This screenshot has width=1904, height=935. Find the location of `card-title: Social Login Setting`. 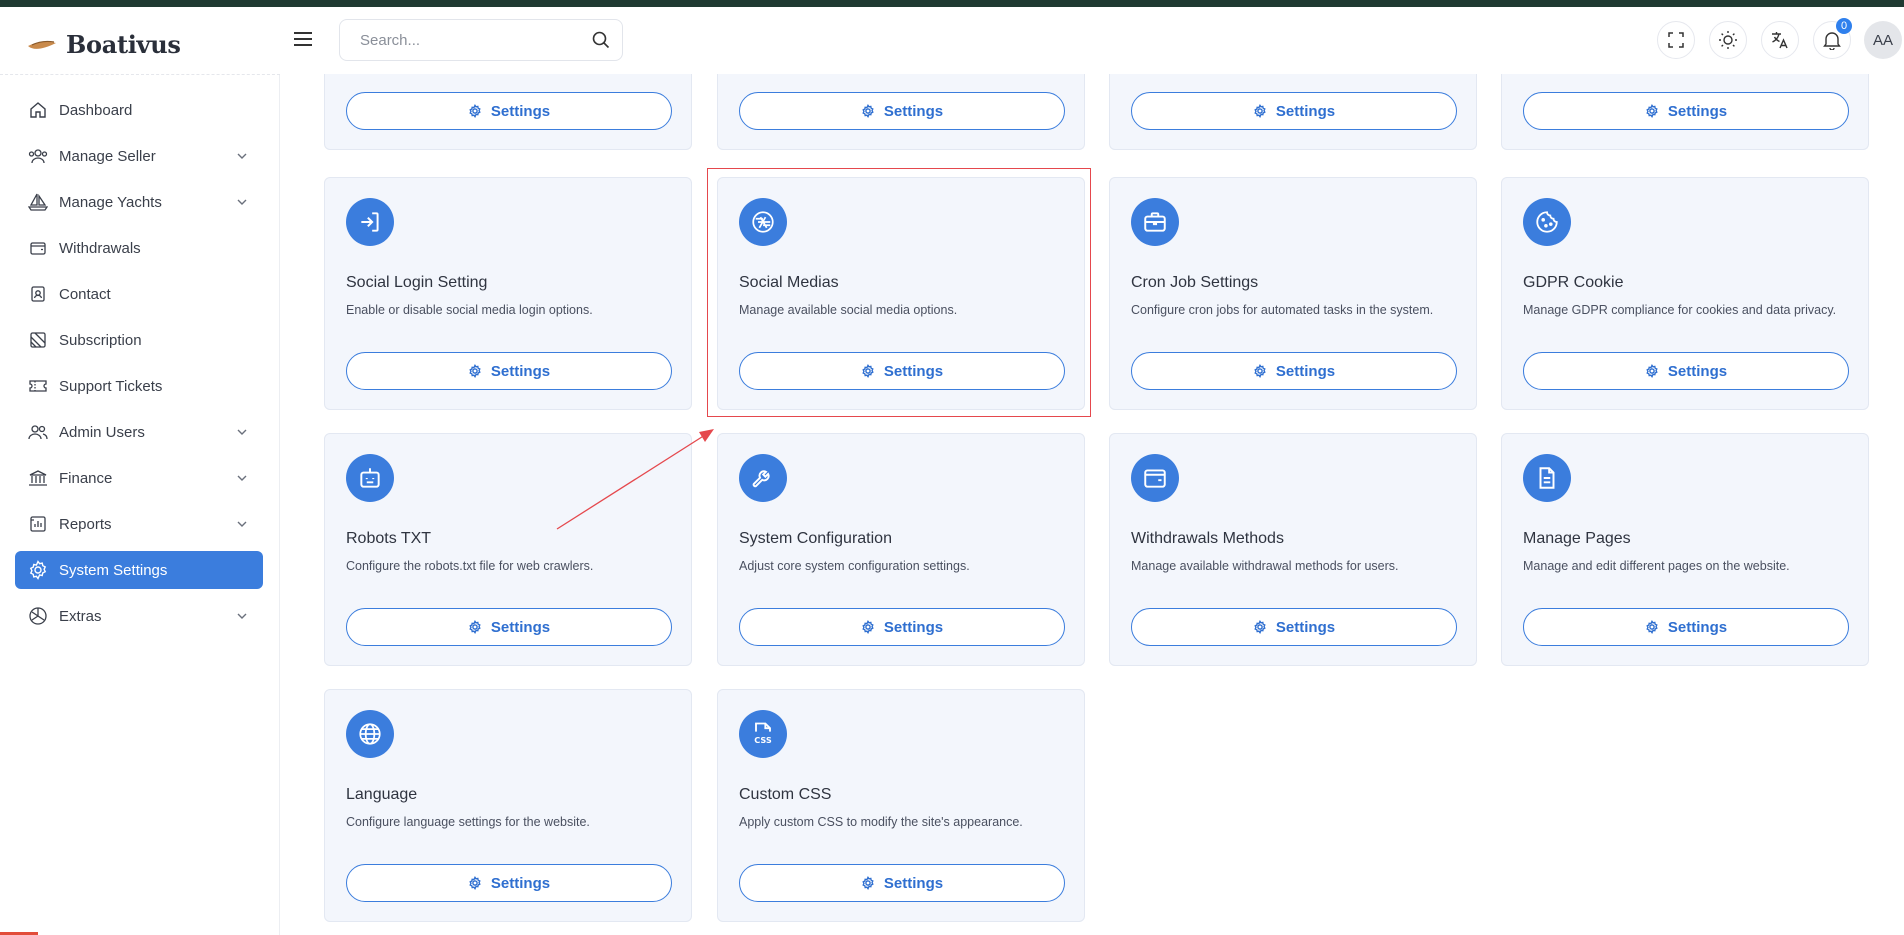

card-title: Social Login Setting is located at coordinates (417, 282).